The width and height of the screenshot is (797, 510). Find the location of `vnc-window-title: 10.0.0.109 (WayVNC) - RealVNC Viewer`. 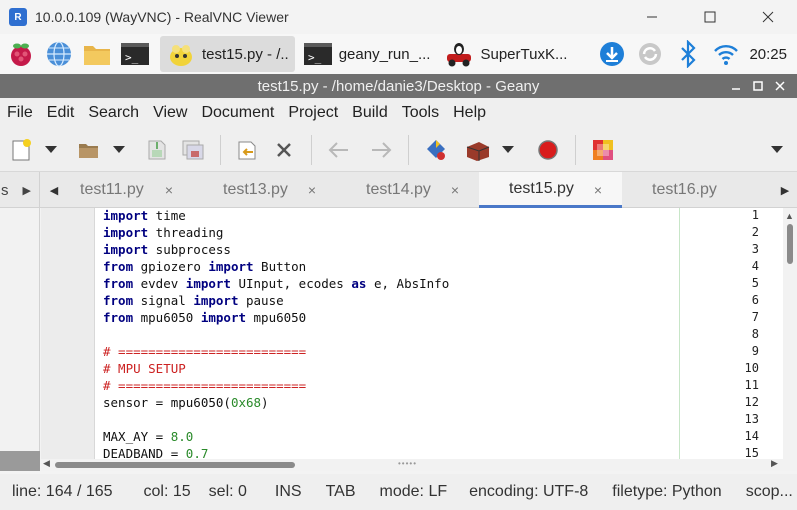

vnc-window-title: 10.0.0.109 (WayVNC) - RealVNC Viewer is located at coordinates (162, 17).